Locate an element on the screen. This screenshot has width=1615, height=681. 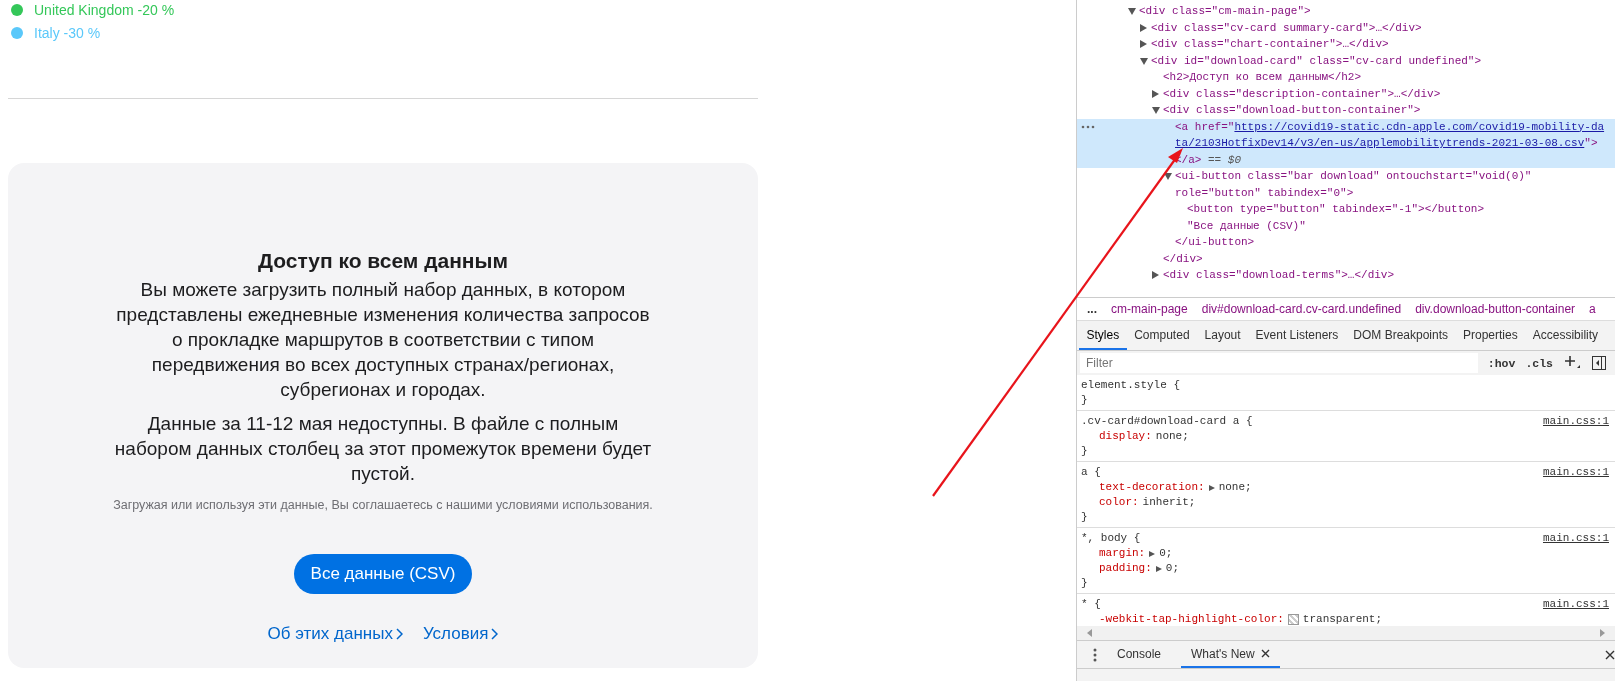
drawer-tab: Console is located at coordinates (1139, 654).